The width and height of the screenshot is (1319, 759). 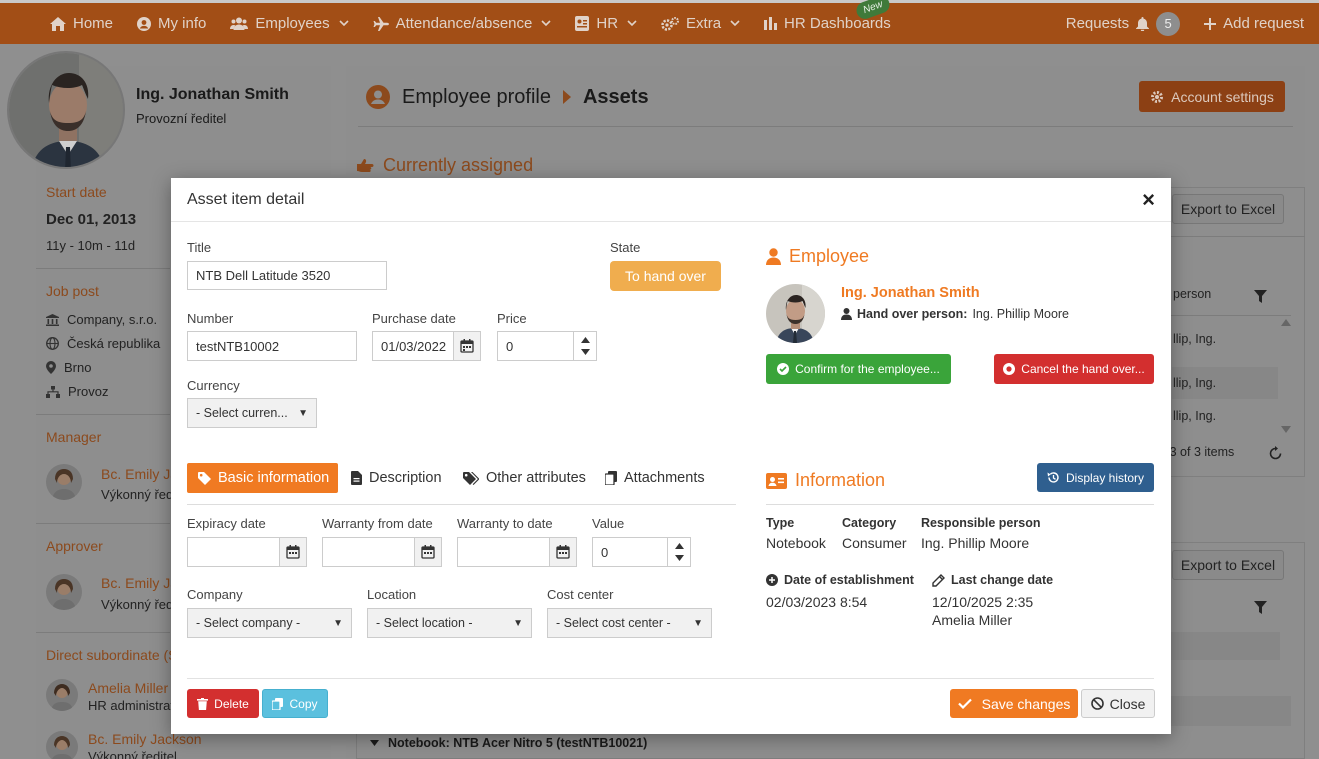 I want to click on subordinate-1-name: Amelia Miller, so click(x=128, y=688).